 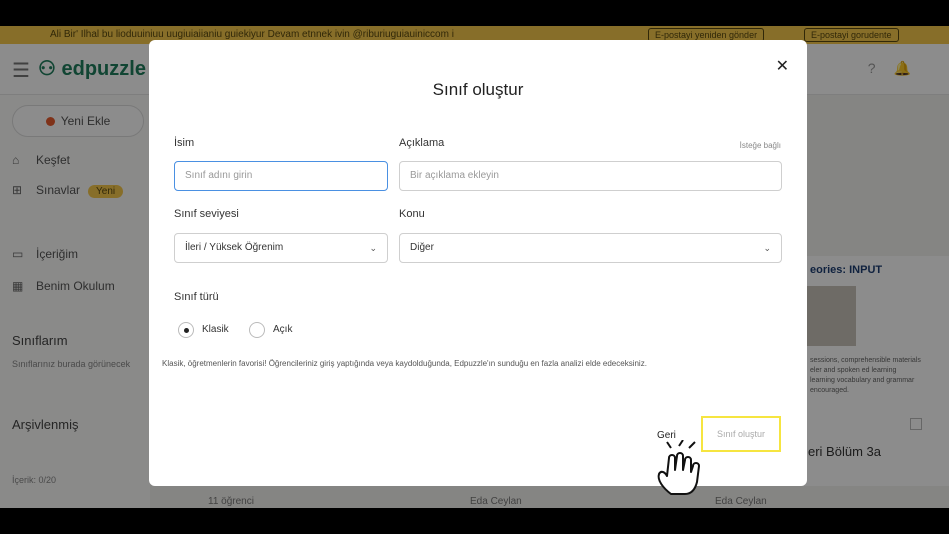 What do you see at coordinates (196, 297) in the screenshot?
I see `class-type-label: Sınıf türü` at bounding box center [196, 297].